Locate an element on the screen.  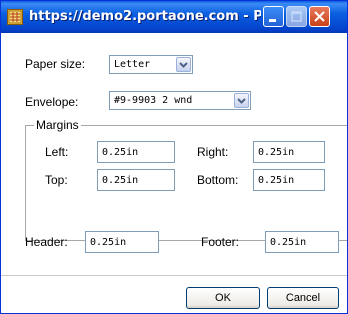
header-input: 0.25in is located at coordinates (122, 242).